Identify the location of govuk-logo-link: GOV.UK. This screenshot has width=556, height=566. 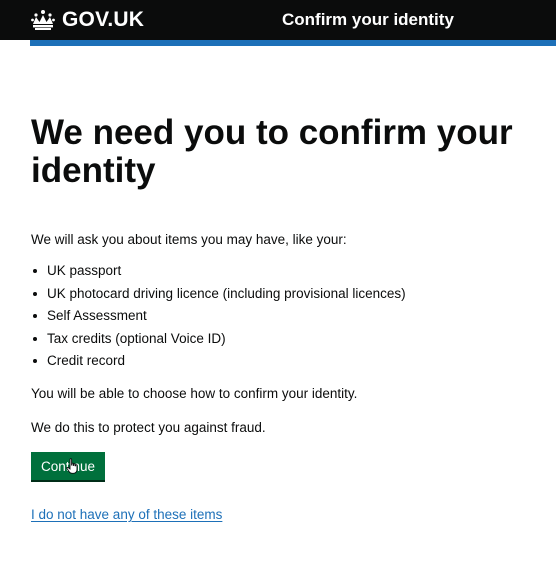
(87, 20).